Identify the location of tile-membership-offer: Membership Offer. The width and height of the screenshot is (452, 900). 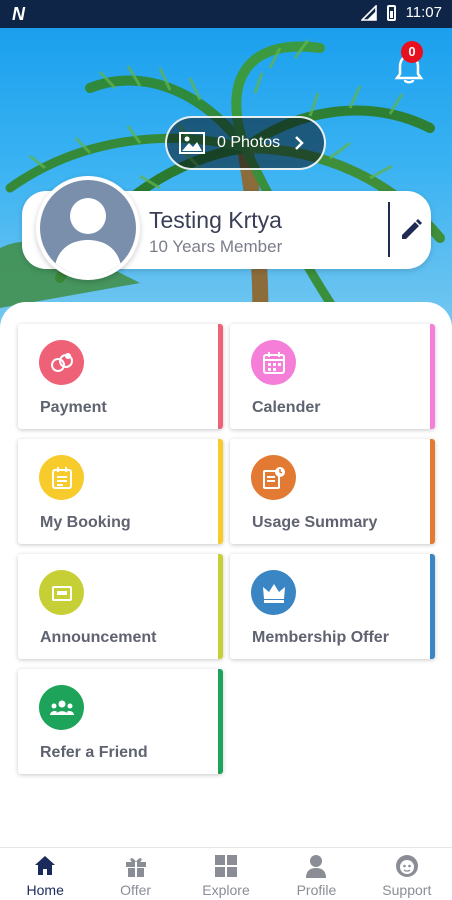
(332, 606).